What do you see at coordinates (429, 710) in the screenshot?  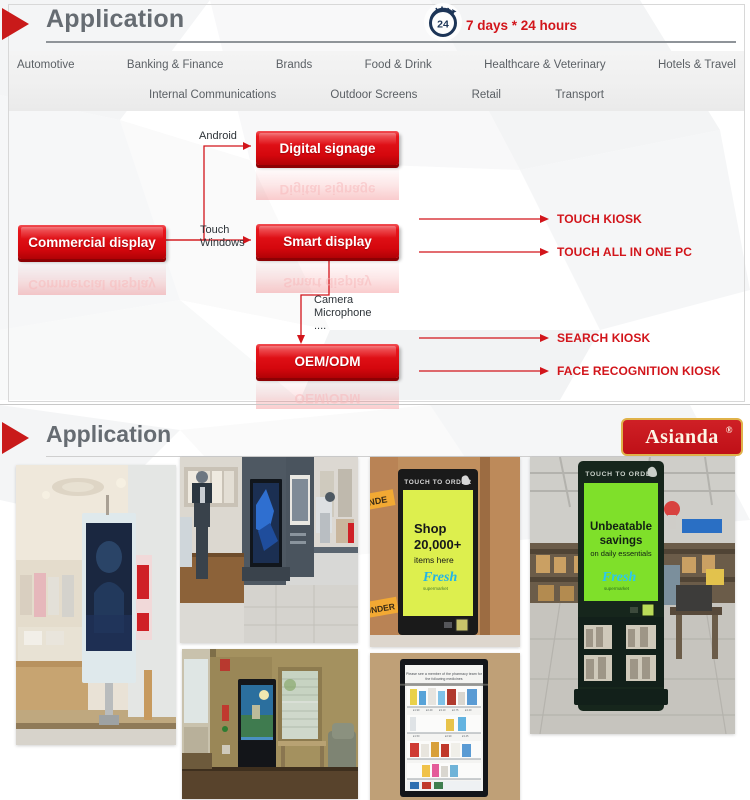 I see `svg-text: £2.49` at bounding box center [429, 710].